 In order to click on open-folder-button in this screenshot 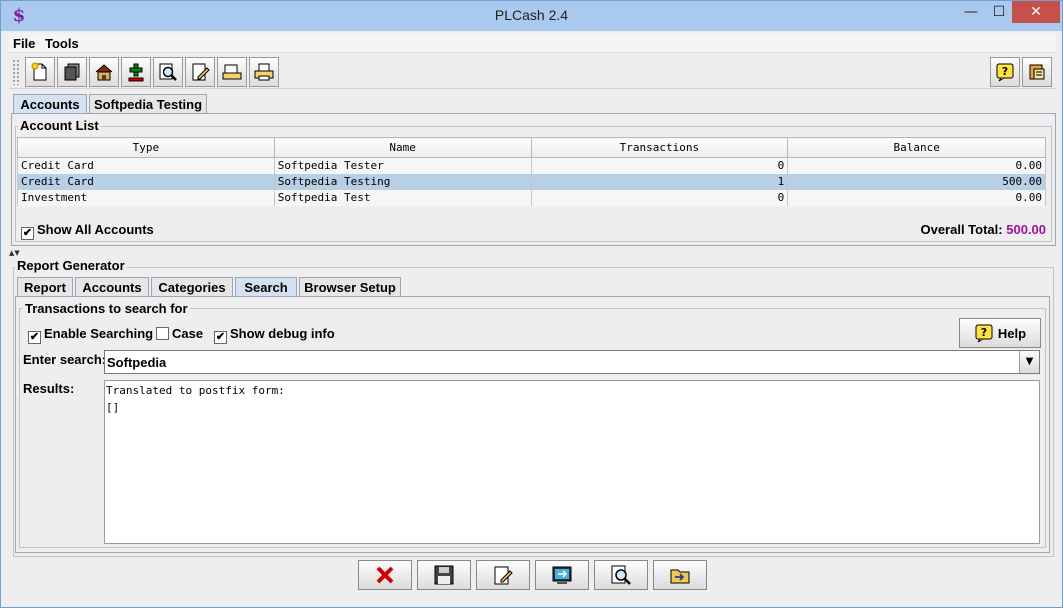, I will do `click(680, 575)`.